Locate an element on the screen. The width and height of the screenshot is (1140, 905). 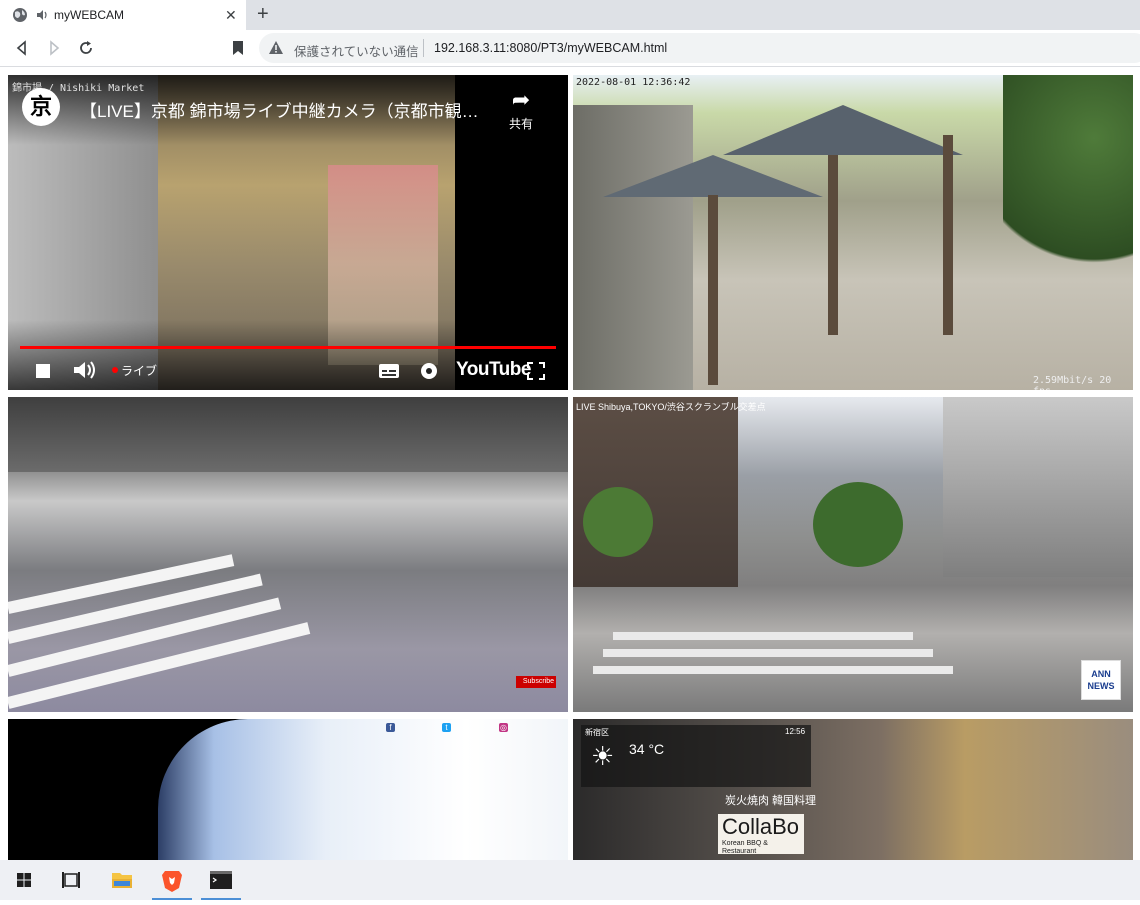
back-icon is located at coordinates (22, 48).